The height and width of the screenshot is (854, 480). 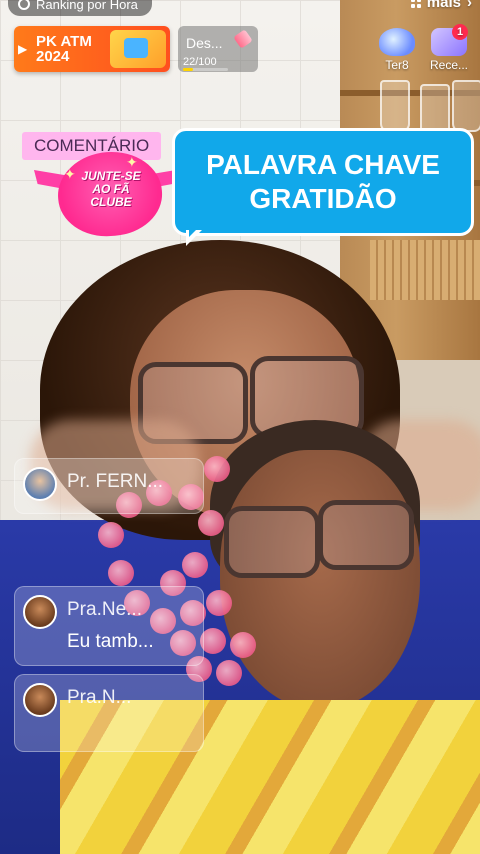 I want to click on guest-glasses-right, so click(x=366, y=535).